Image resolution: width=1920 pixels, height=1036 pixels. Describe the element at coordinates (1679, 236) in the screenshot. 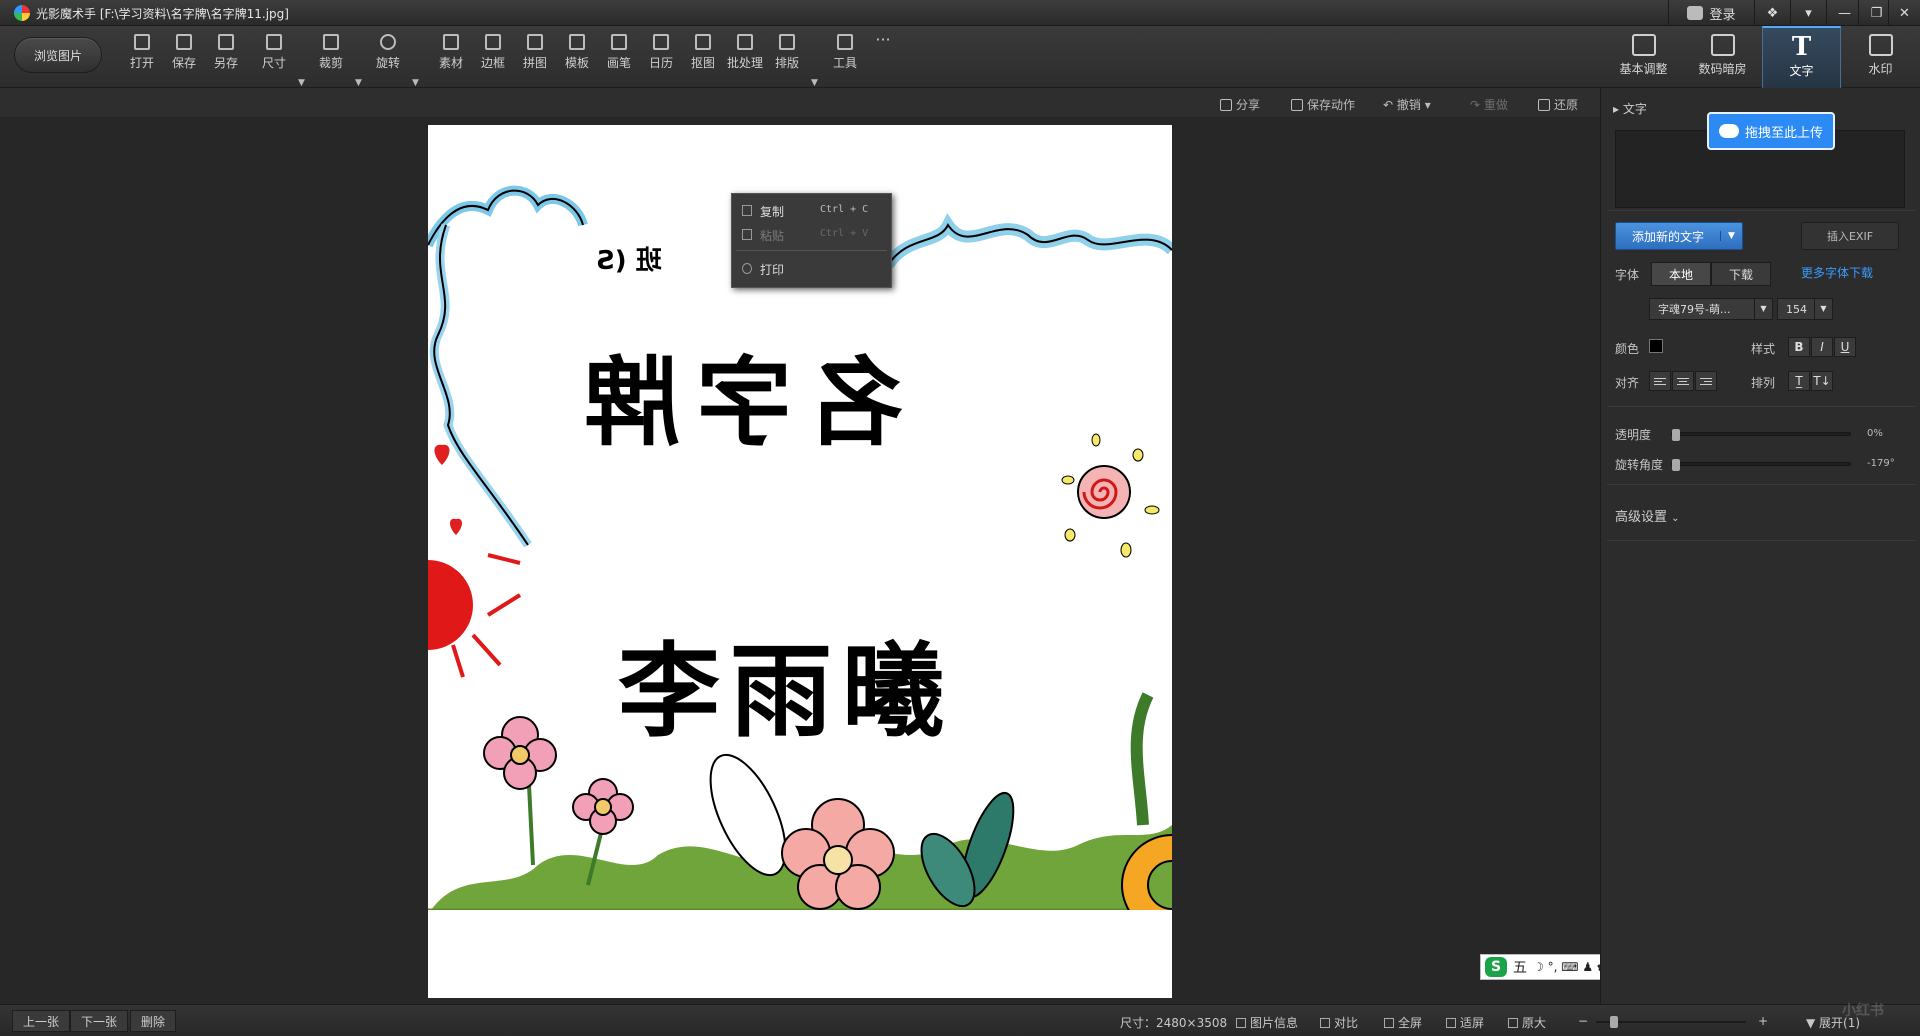

I see `add-text-button: 添加新的文字 ▼` at that location.